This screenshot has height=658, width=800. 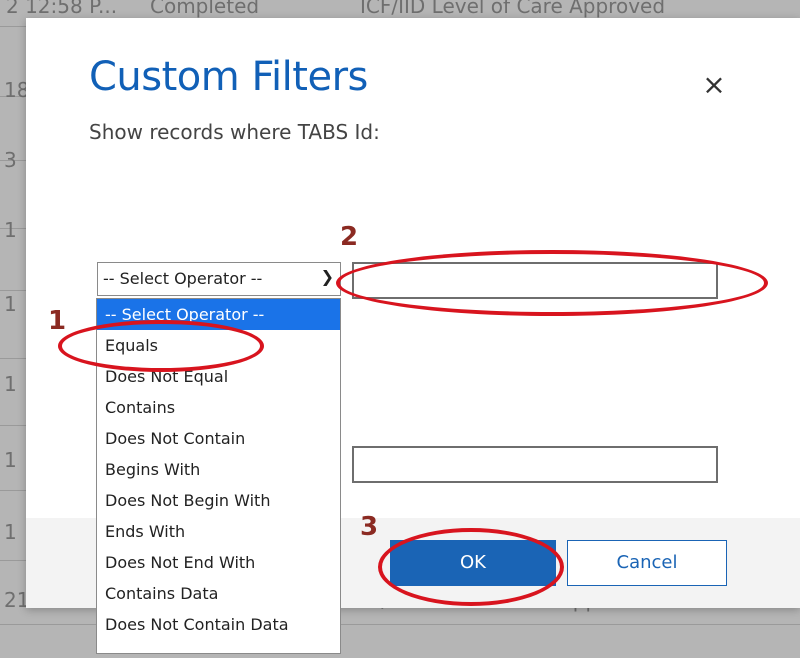 What do you see at coordinates (647, 563) in the screenshot?
I see `cancel-button: Cancel` at bounding box center [647, 563].